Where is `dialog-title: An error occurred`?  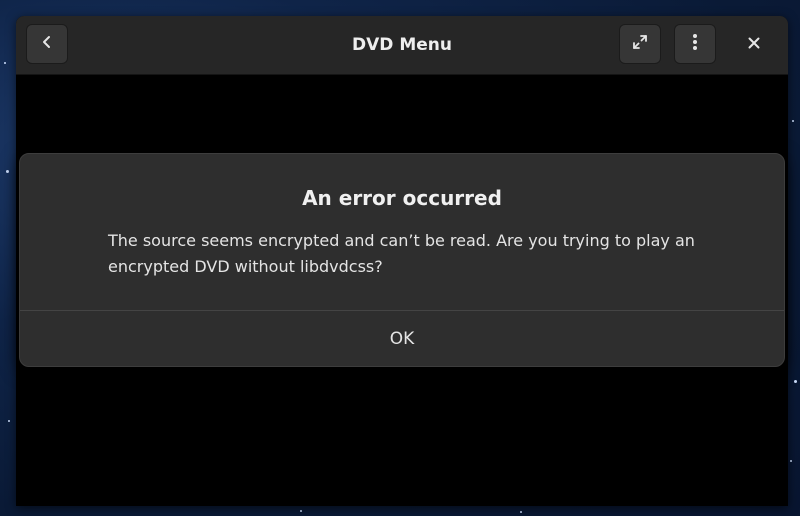
dialog-title: An error occurred is located at coordinates (402, 198).